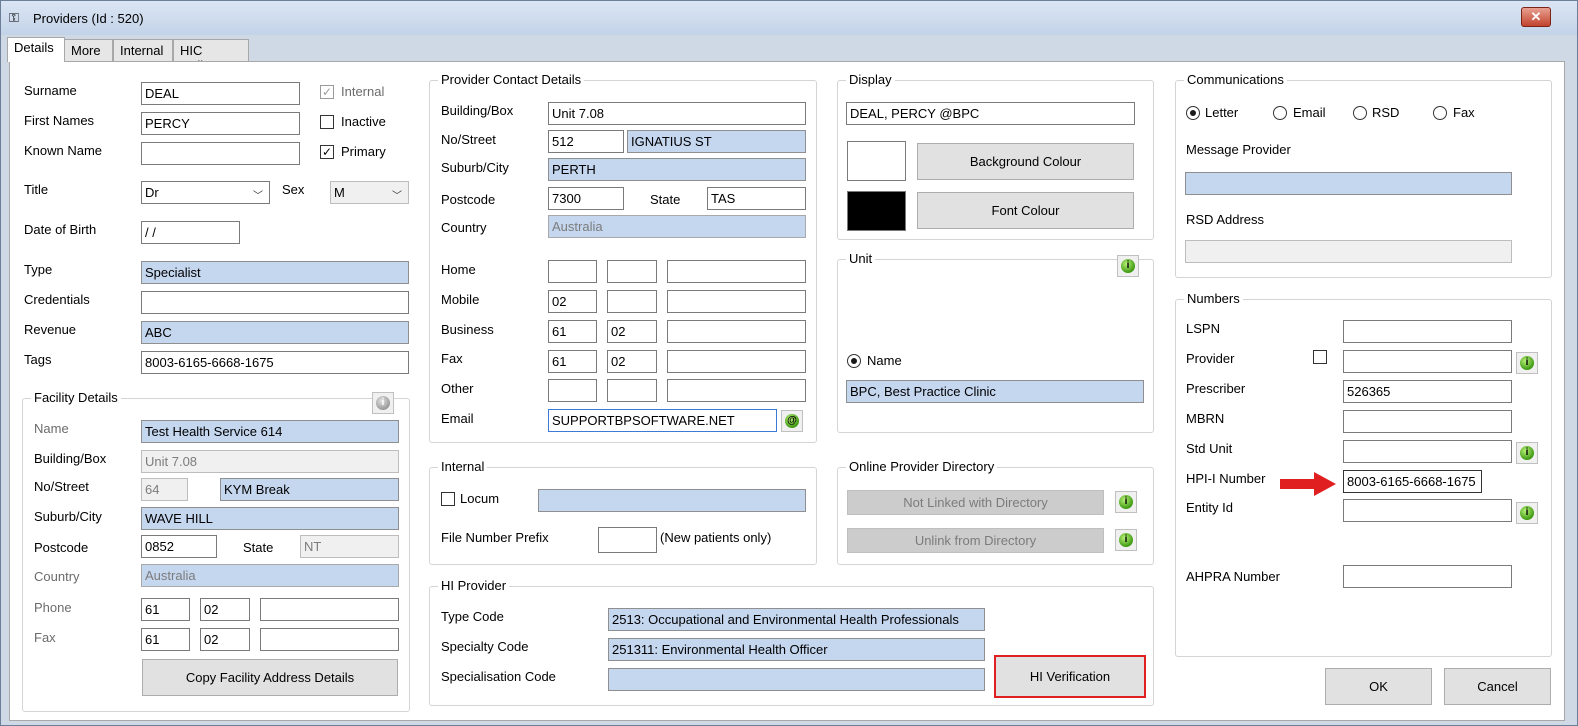 The image size is (1578, 726). What do you see at coordinates (329, 639) in the screenshot?
I see `facility-fax-number-input` at bounding box center [329, 639].